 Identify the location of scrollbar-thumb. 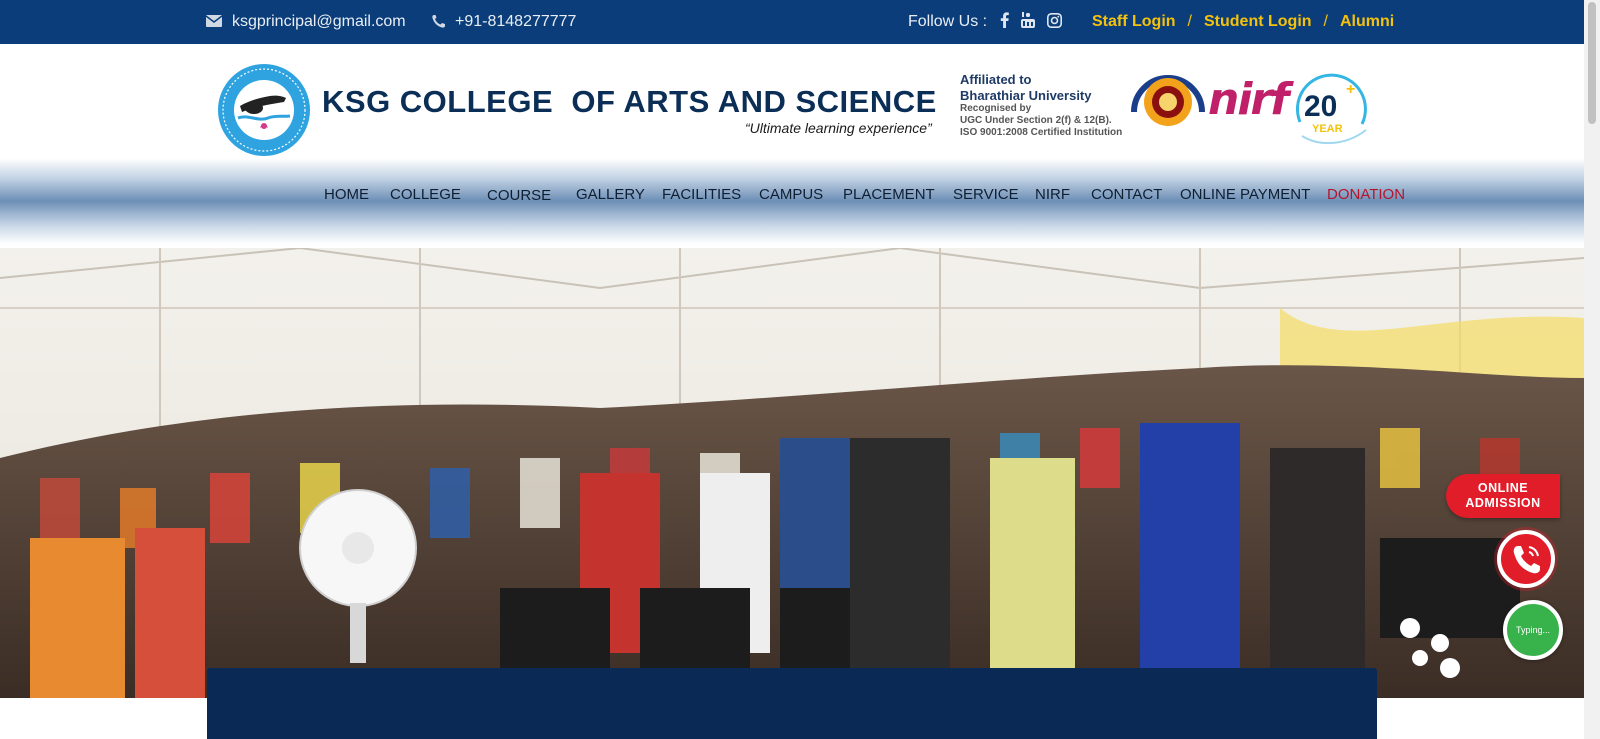
(1592, 63).